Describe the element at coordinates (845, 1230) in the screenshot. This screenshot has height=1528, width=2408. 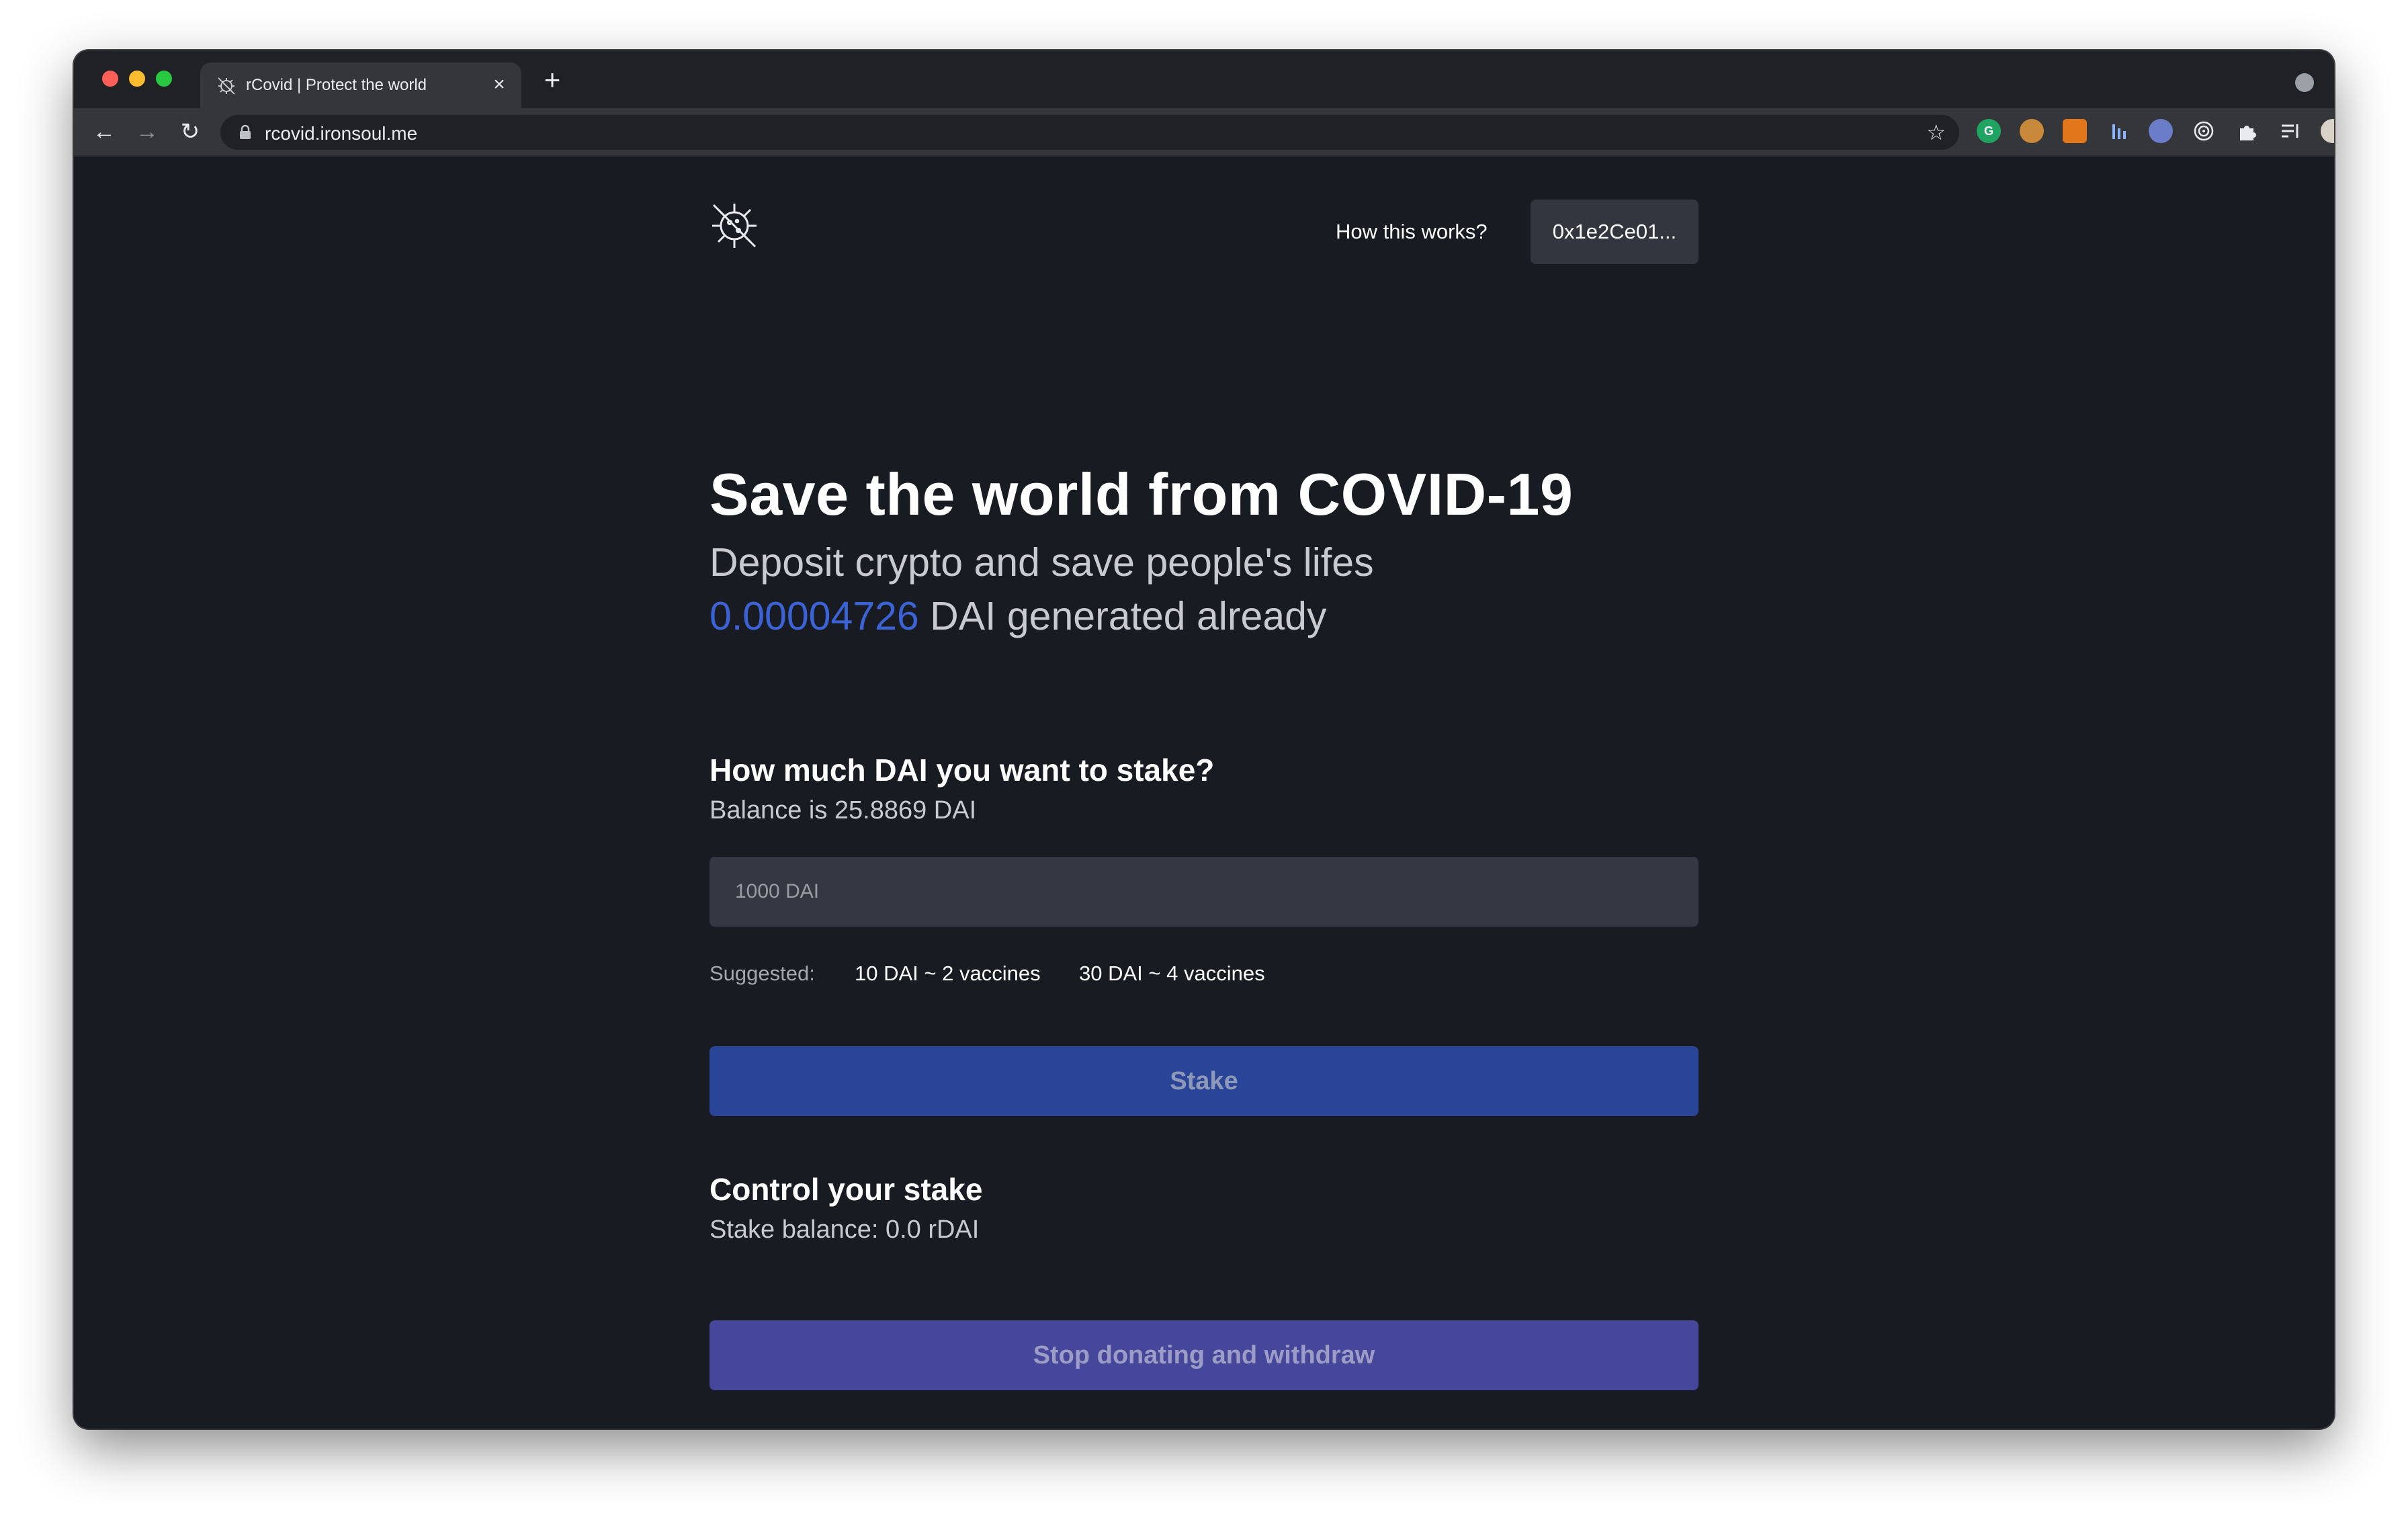
I see `stake-balance: Stake balance: 0.0 rDAI` at that location.